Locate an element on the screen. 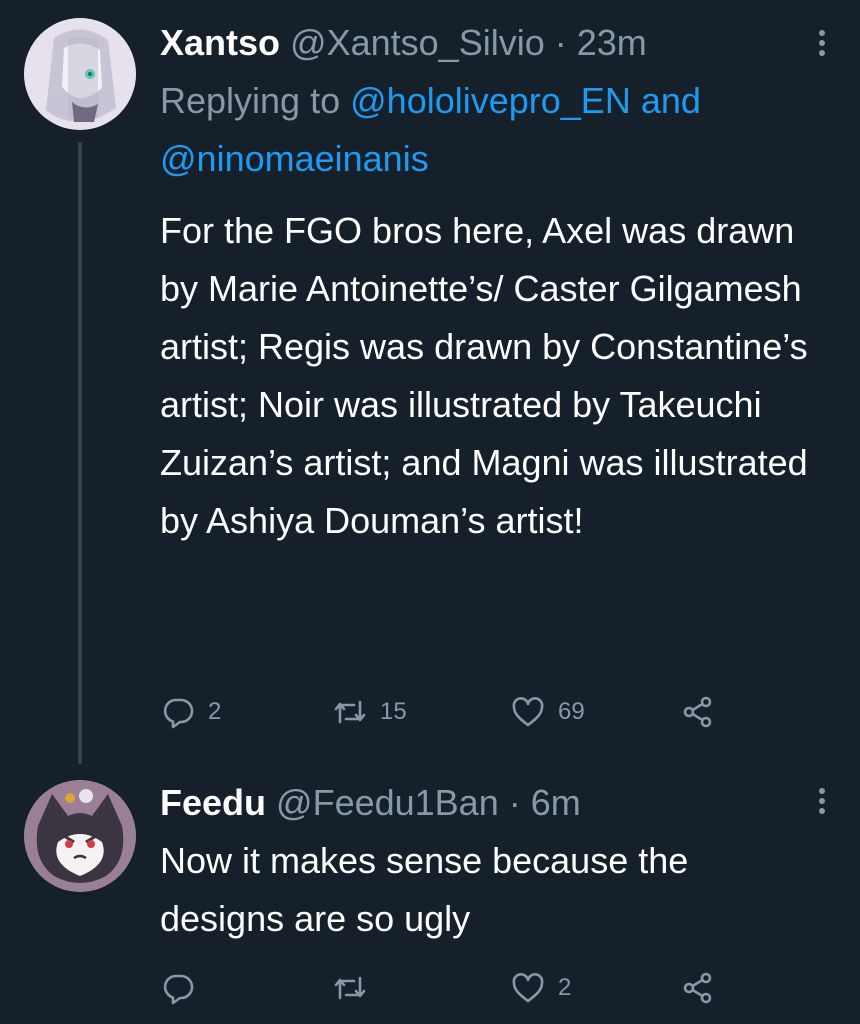  reply-button: 2 is located at coordinates (190, 712).